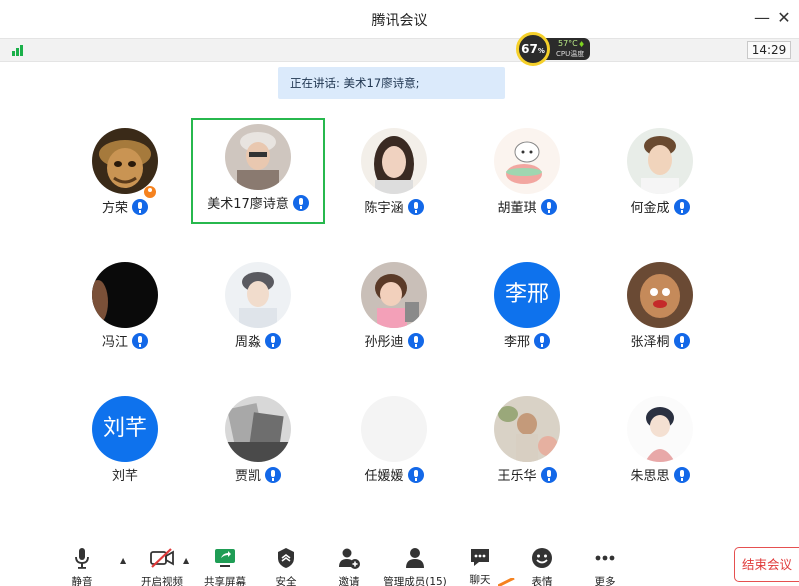 The width and height of the screenshot is (799, 586). I want to click on participant-tile: 何金成, so click(660, 169).